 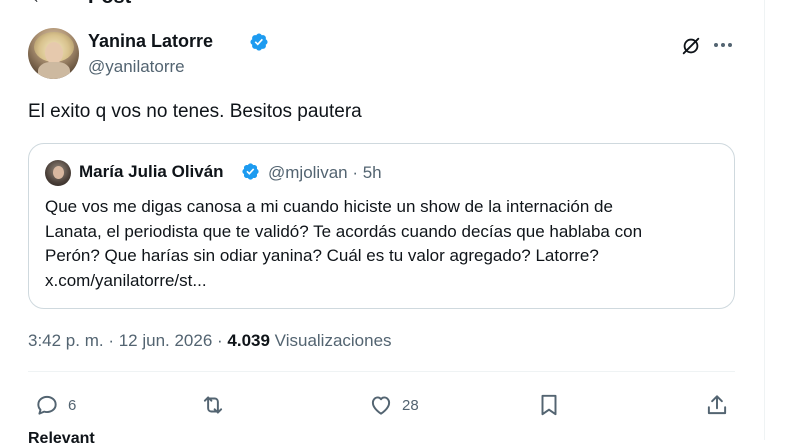 What do you see at coordinates (325, 172) in the screenshot?
I see `quoted-handle-time: @mjolivan · 5h` at bounding box center [325, 172].